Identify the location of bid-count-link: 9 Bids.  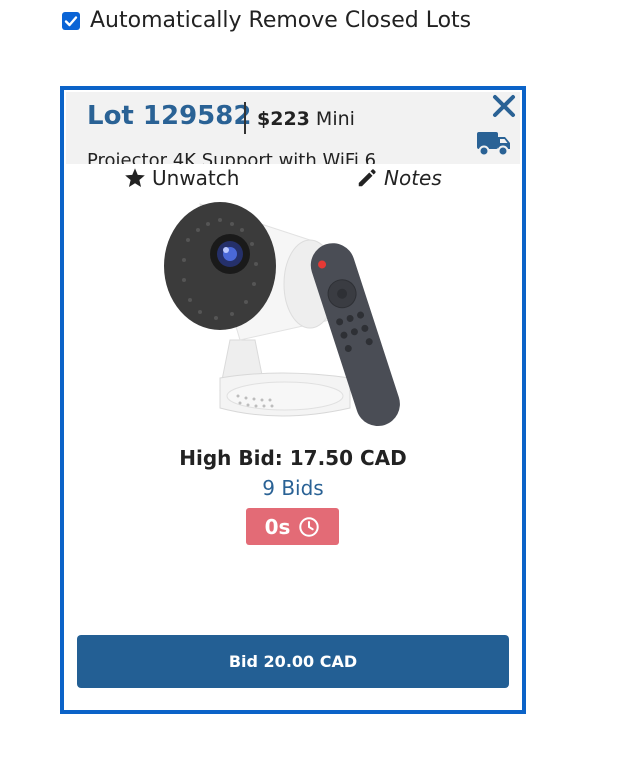
(293, 488).